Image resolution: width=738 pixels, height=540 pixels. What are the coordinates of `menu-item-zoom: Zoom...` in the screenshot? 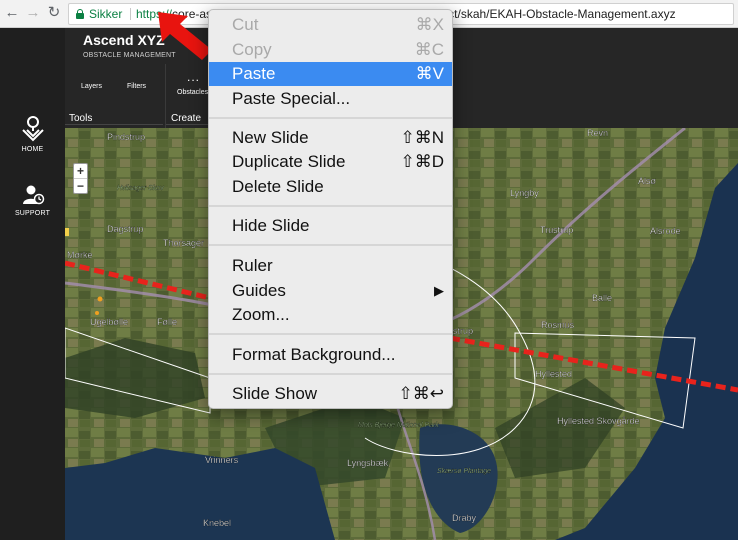 It's located at (330, 315).